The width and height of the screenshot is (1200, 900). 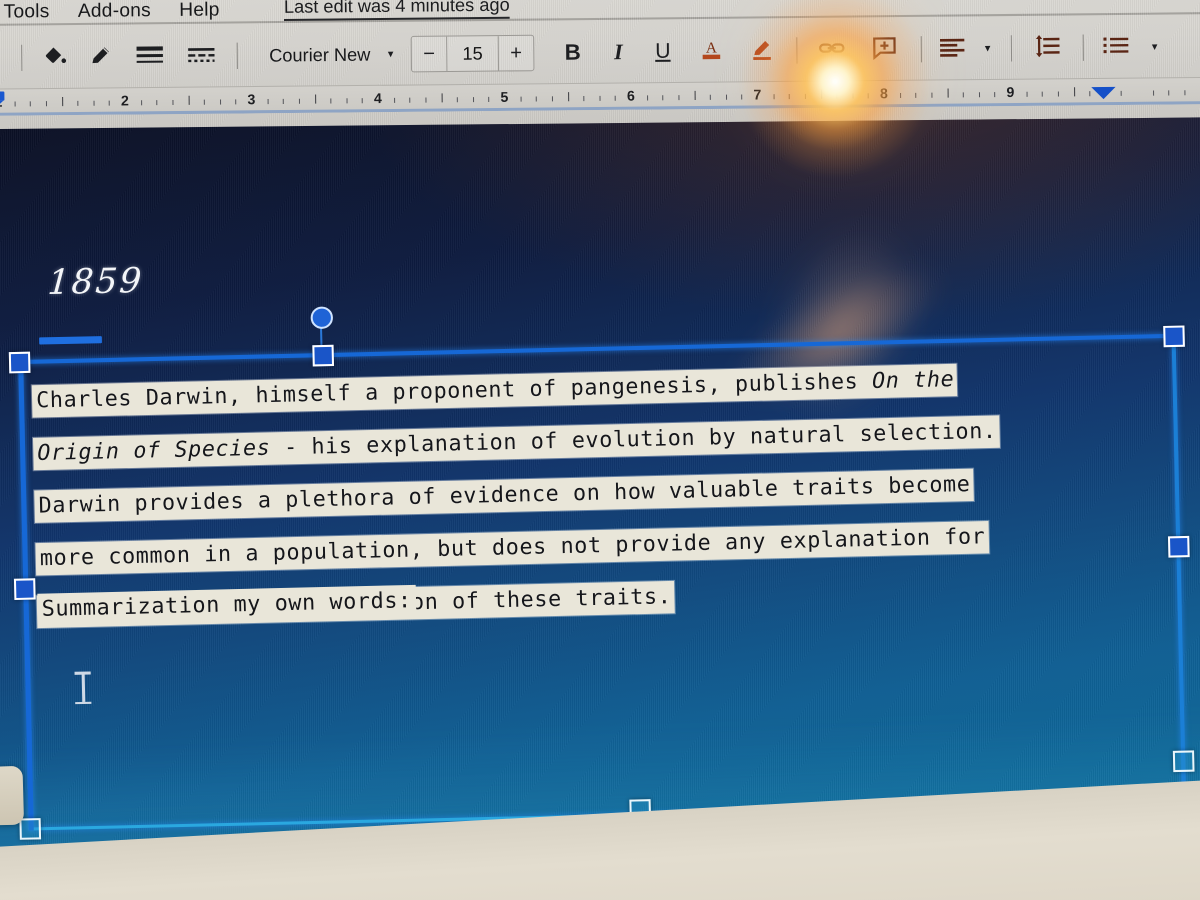 What do you see at coordinates (12, 795) in the screenshot?
I see `left-floating-toolbar` at bounding box center [12, 795].